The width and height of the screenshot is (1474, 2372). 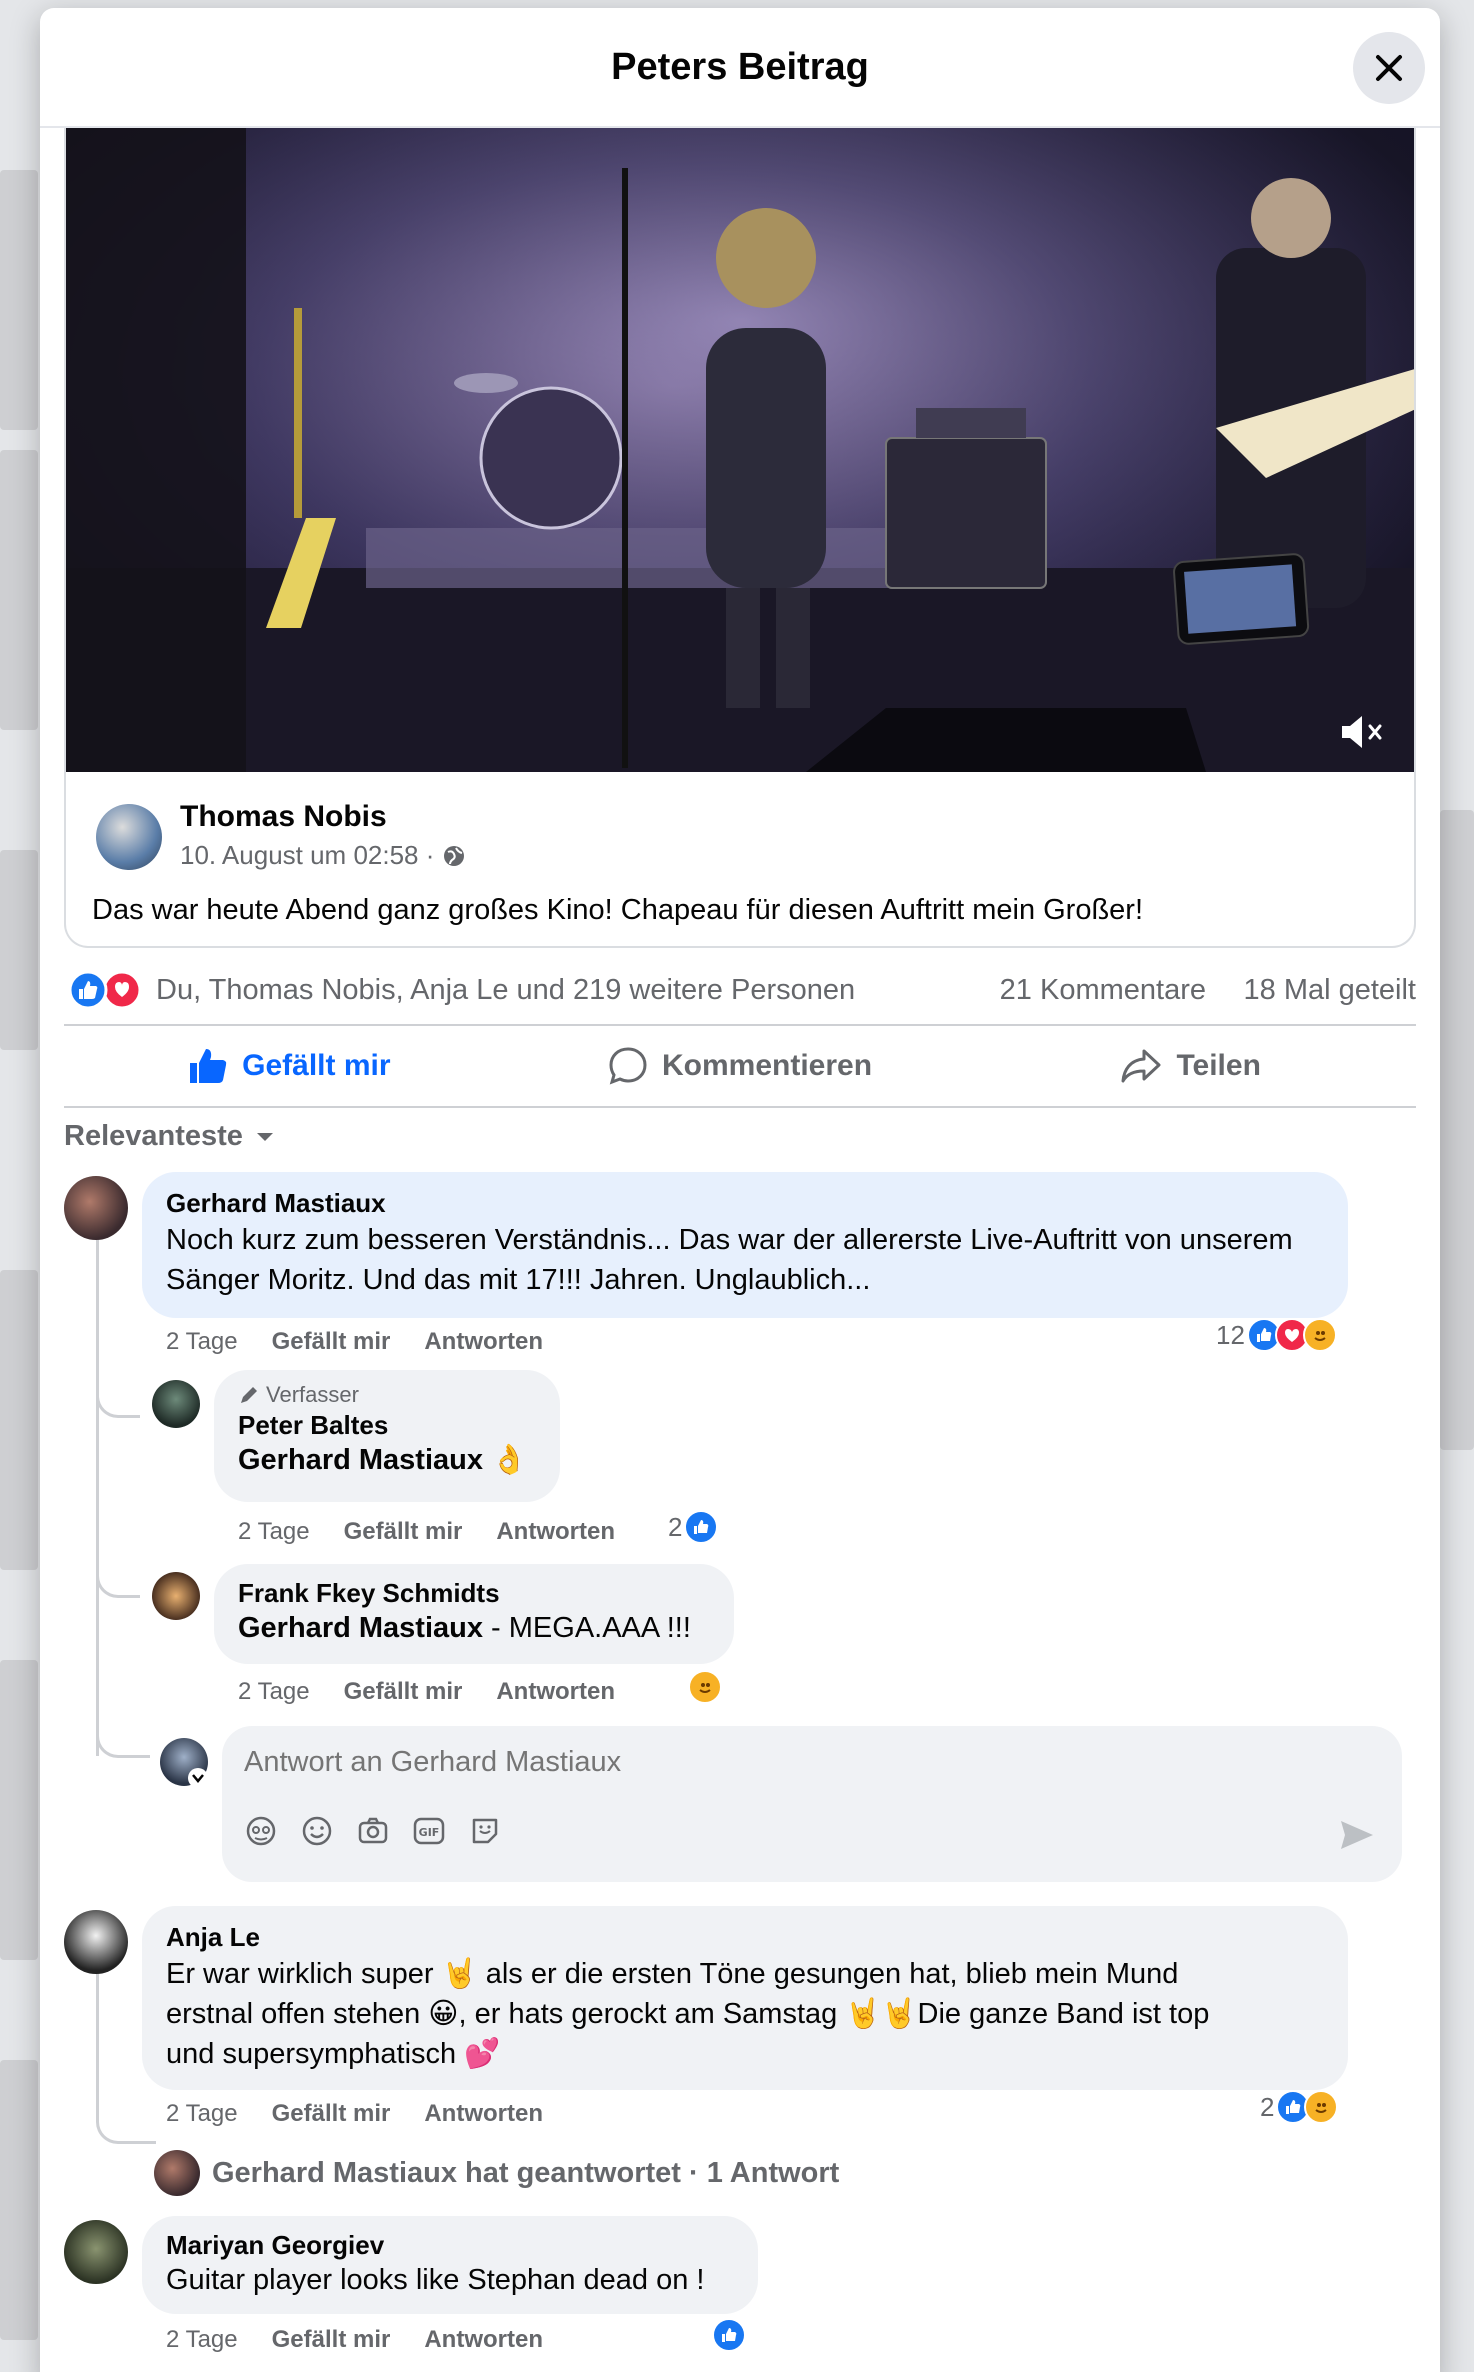 What do you see at coordinates (509, 1460) in the screenshot?
I see `ok-hand-emoji: 👌` at bounding box center [509, 1460].